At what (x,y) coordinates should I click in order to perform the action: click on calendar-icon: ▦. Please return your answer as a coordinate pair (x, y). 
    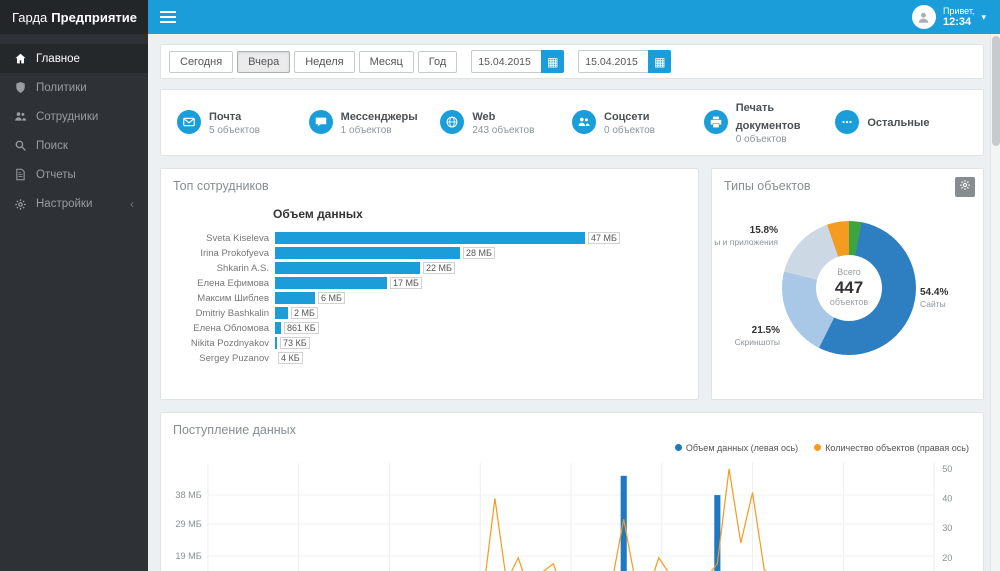
    Looking at the image, I should click on (553, 61).